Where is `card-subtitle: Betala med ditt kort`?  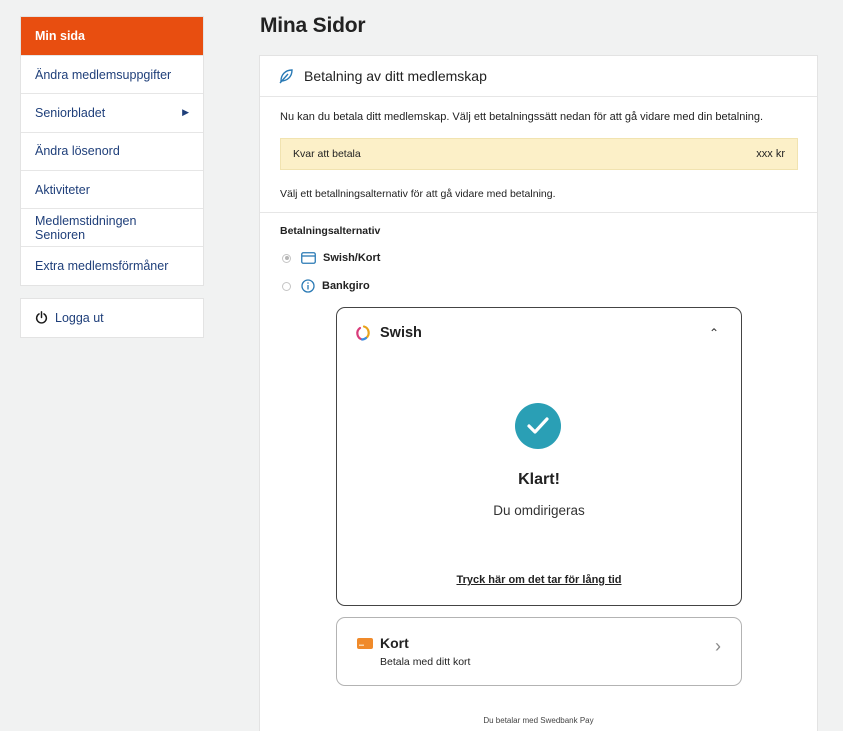
card-subtitle: Betala med ditt kort is located at coordinates (425, 662).